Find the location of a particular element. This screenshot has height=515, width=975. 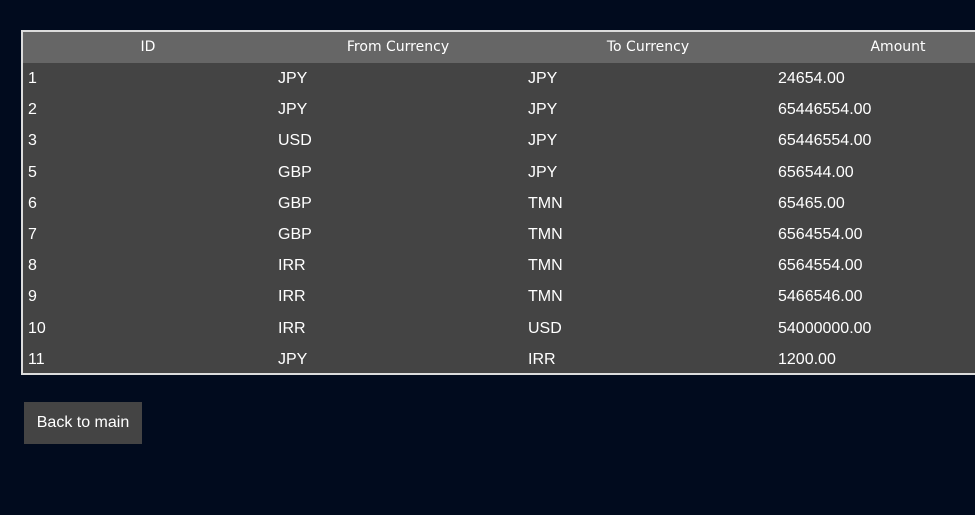

id-cell: 6 is located at coordinates (32, 203).